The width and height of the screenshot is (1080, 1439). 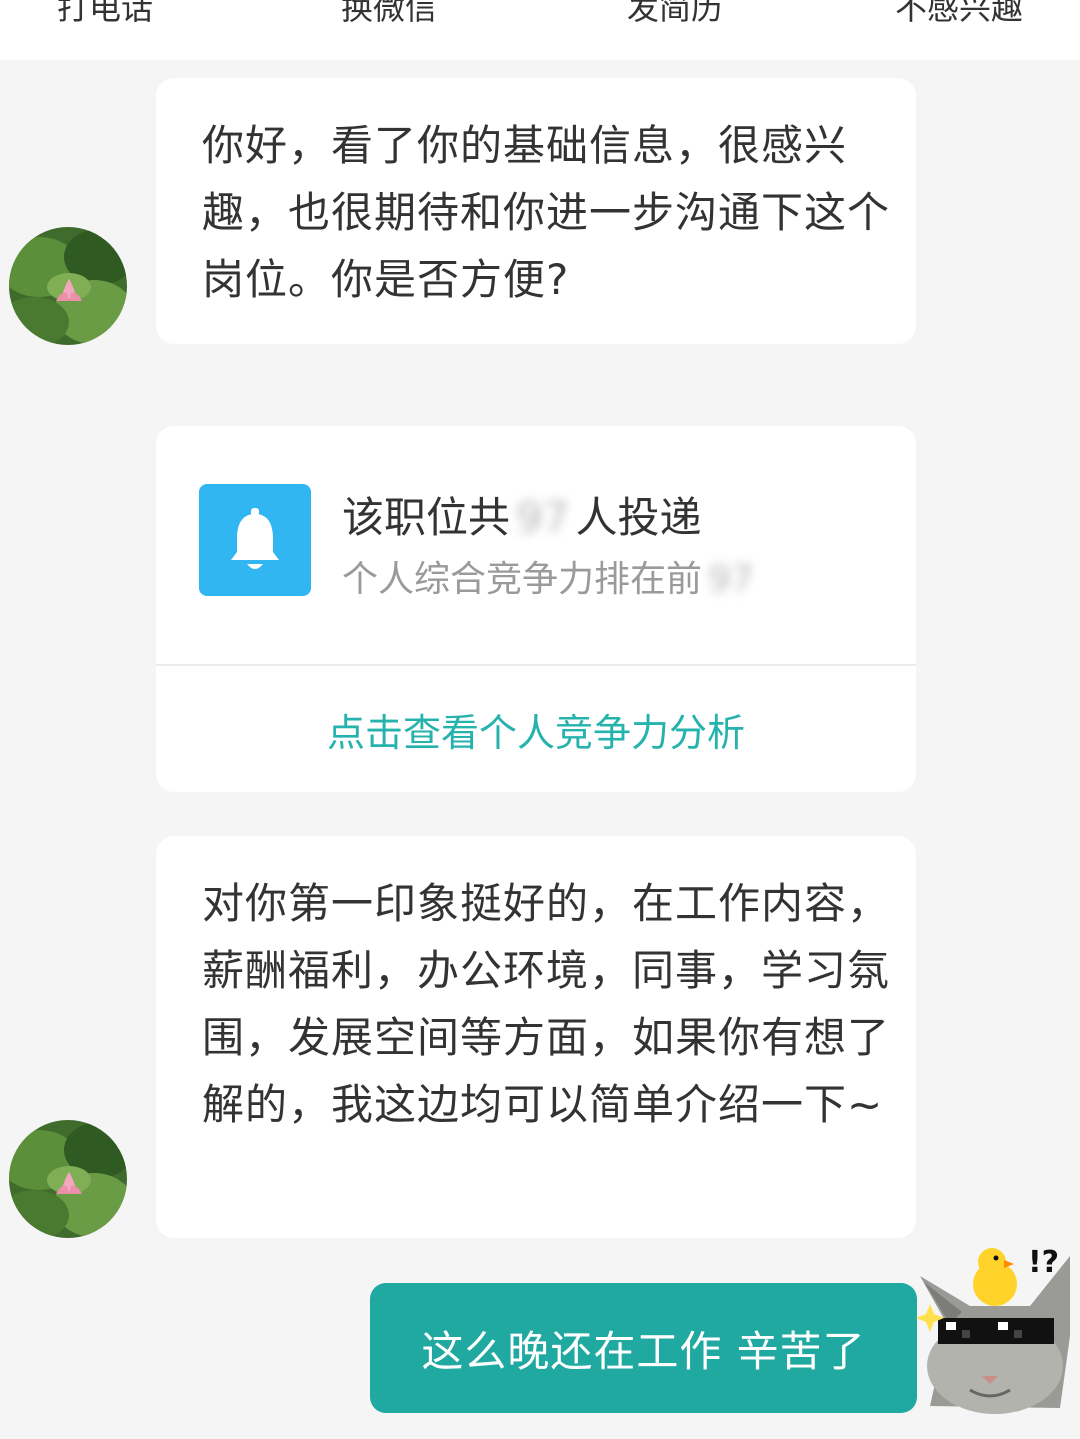 What do you see at coordinates (643, 1351) in the screenshot?
I see `my-message-text: 这么晚还在工作 辛苦了` at bounding box center [643, 1351].